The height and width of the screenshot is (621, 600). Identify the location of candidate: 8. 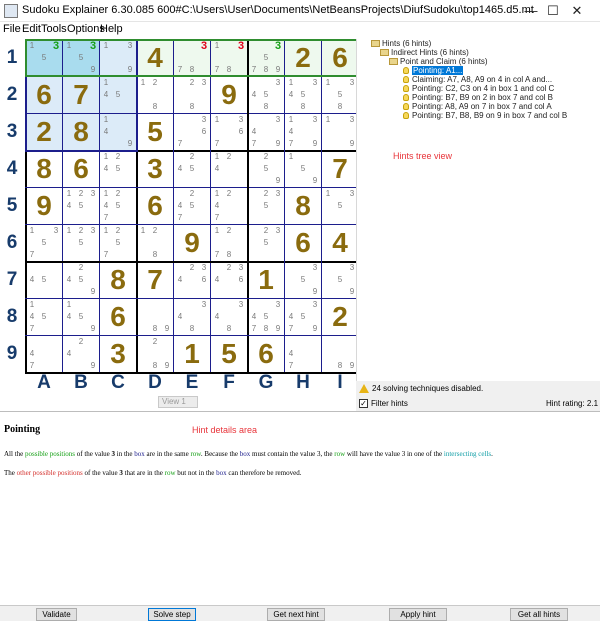
(303, 106).